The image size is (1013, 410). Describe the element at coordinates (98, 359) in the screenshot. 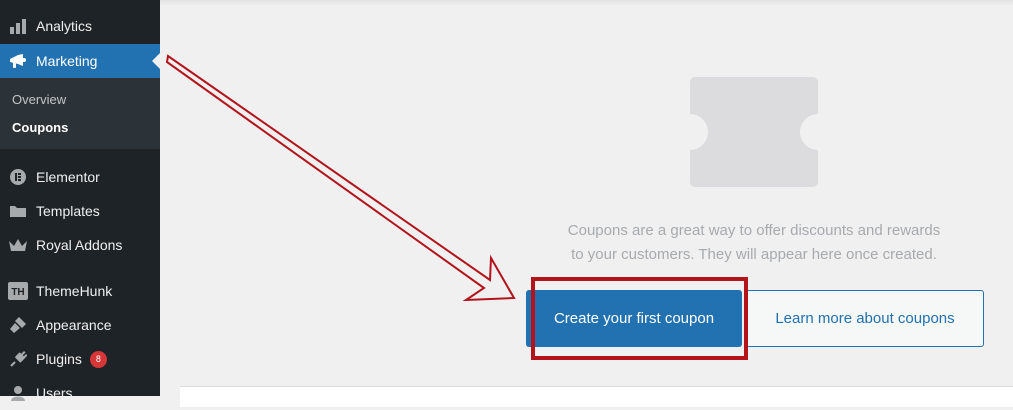

I see `update-count-badge: 8` at that location.